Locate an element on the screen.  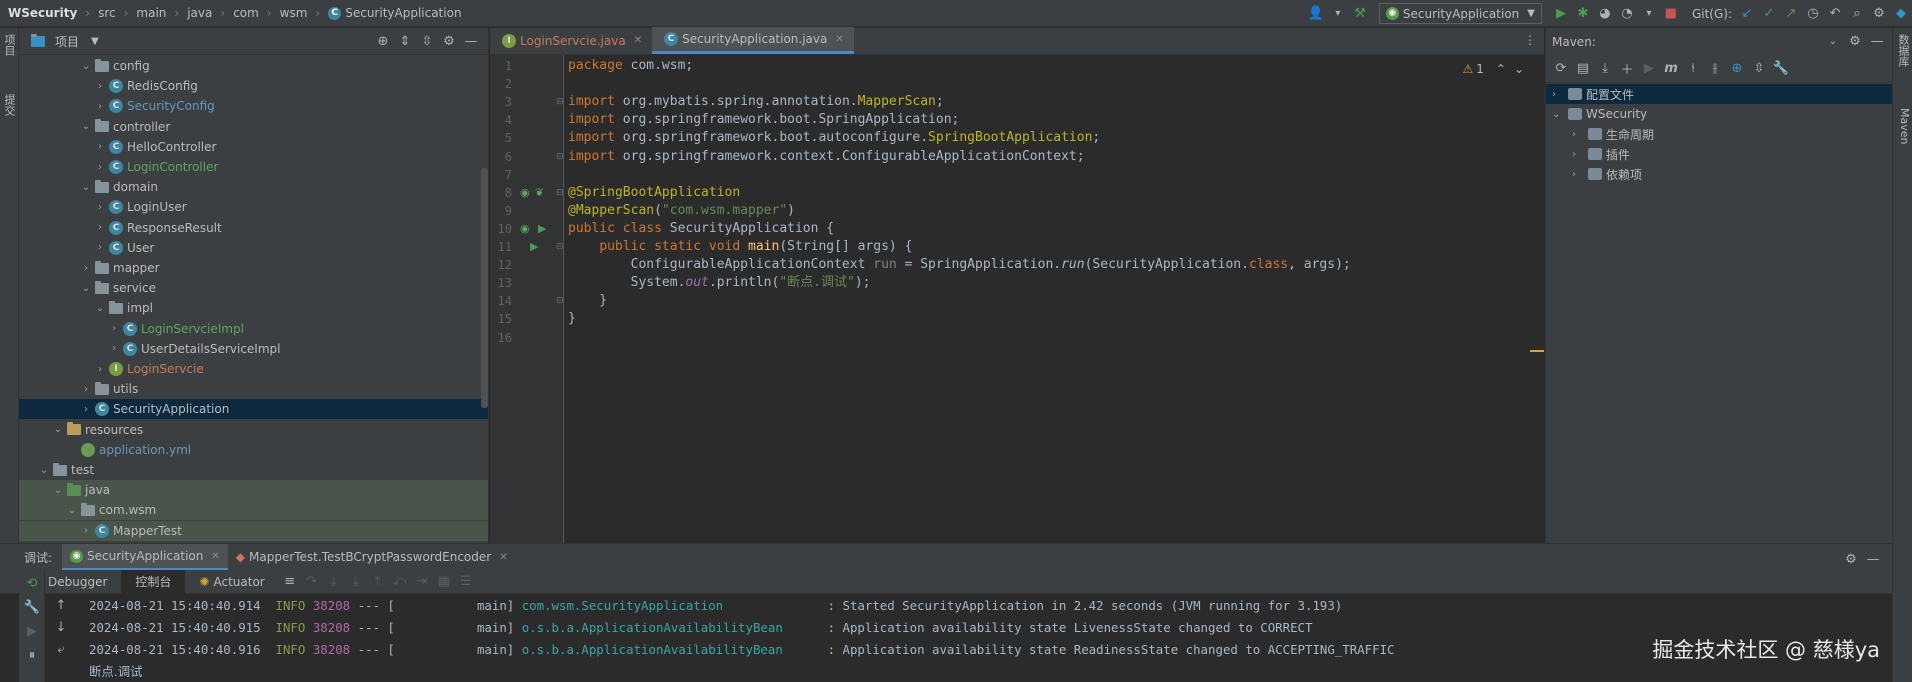
maven-tree-item: › 配置文件 is located at coordinates (1719, 94).